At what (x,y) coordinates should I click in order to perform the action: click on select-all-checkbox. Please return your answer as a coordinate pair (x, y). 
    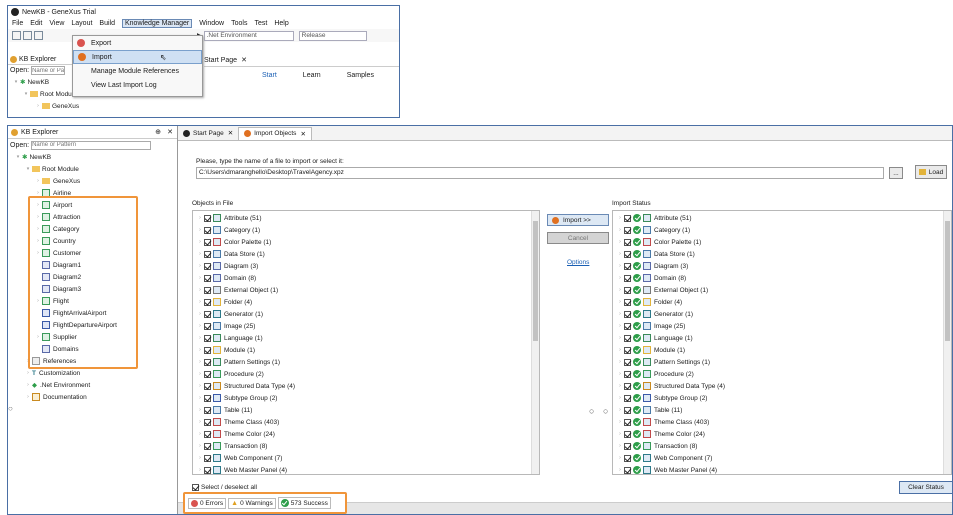
    Looking at the image, I should click on (195, 487).